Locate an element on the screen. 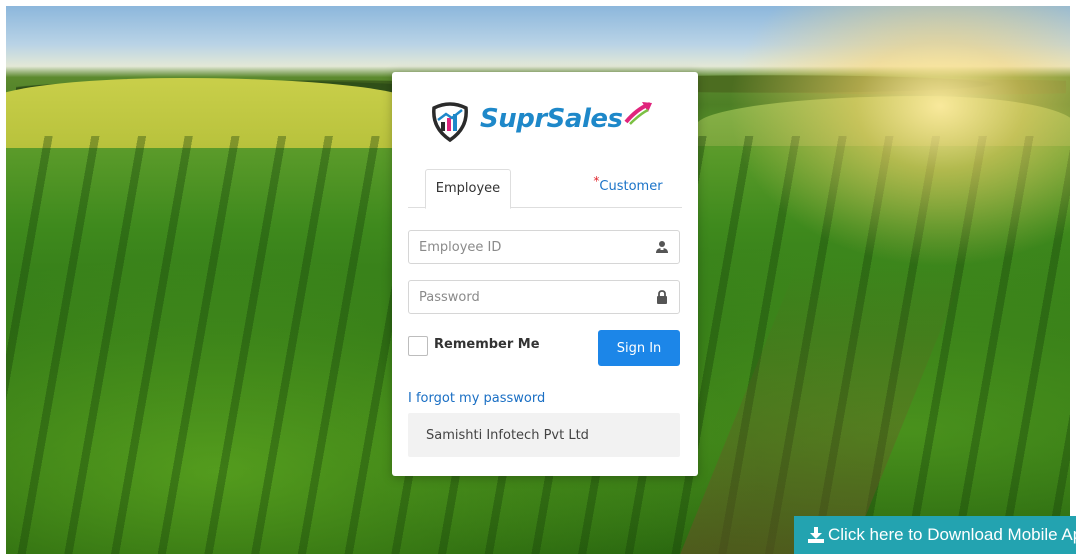 The width and height of the screenshot is (1076, 554). remember-me-label: Remember Me is located at coordinates (487, 344).